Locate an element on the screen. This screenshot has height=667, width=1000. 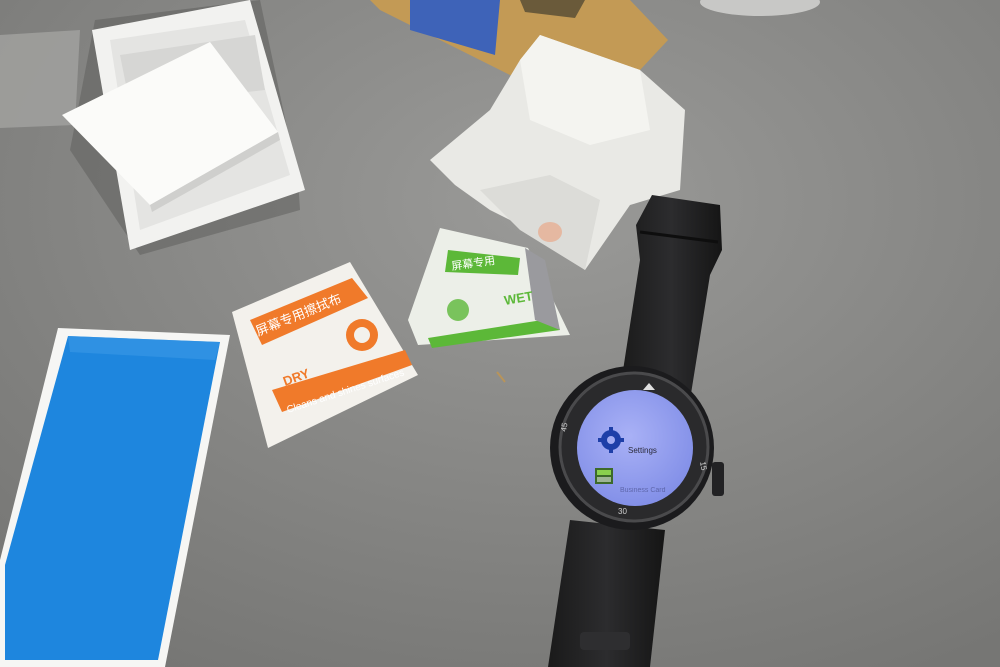
card-icon is located at coordinates (604, 476).